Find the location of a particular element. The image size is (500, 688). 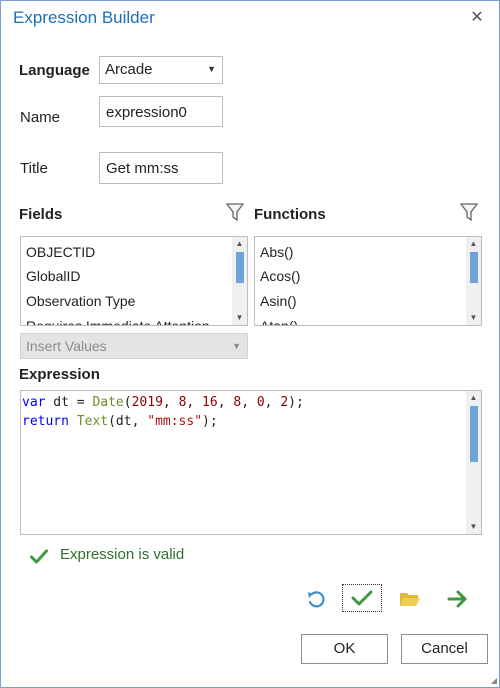

expression-label: Expression is located at coordinates (59, 374).